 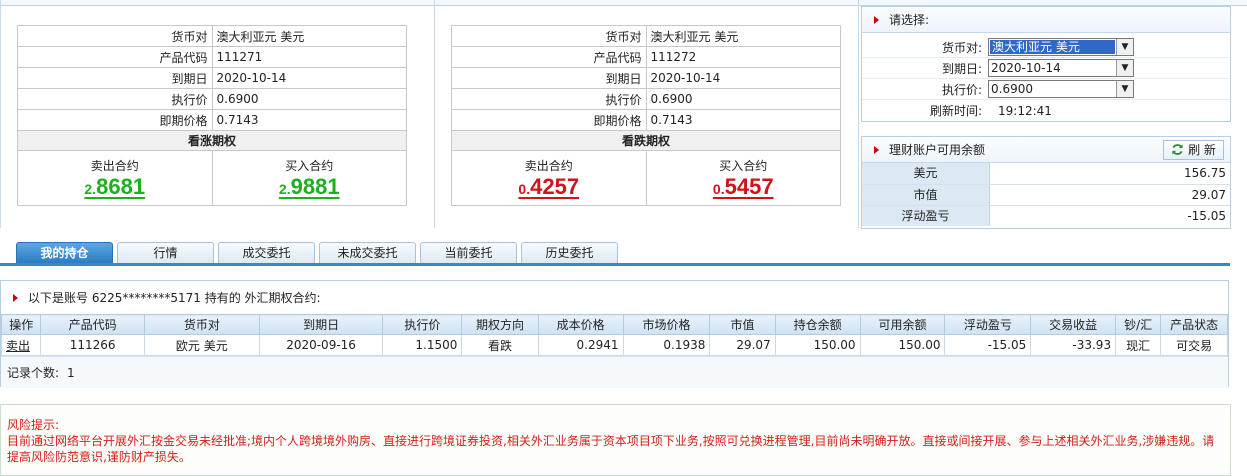 I want to click on call-option-header: 看涨期权, so click(x=212, y=140).